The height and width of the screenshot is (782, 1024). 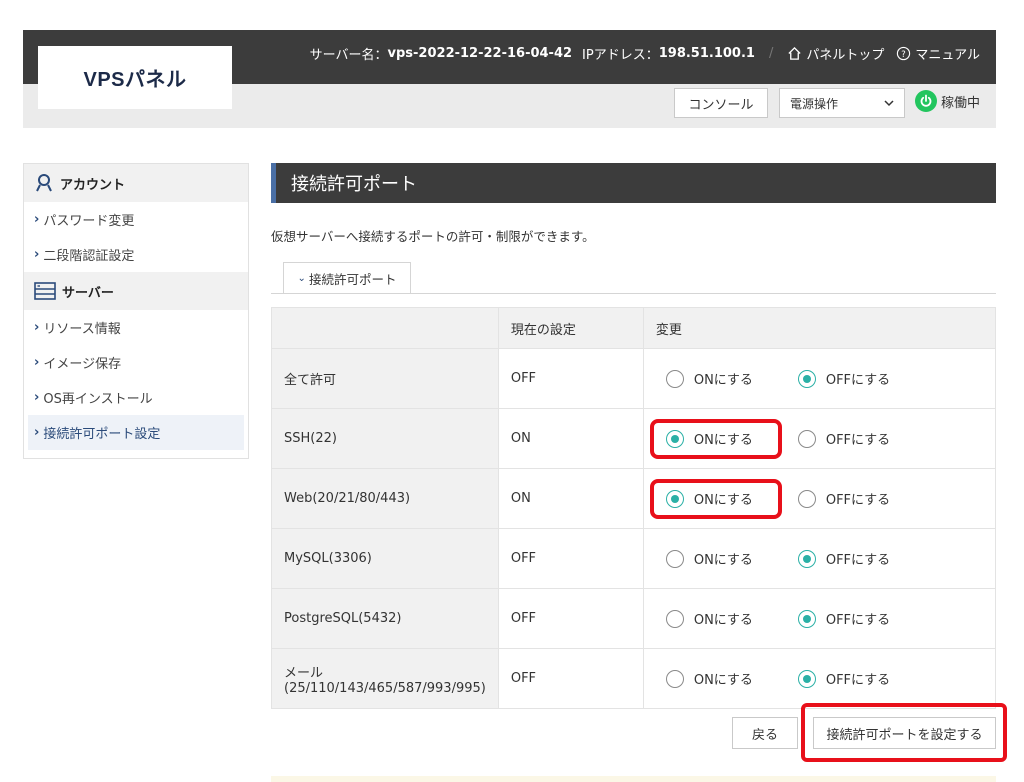 I want to click on sidebar-item-resources: › リソース情報, so click(x=136, y=327).